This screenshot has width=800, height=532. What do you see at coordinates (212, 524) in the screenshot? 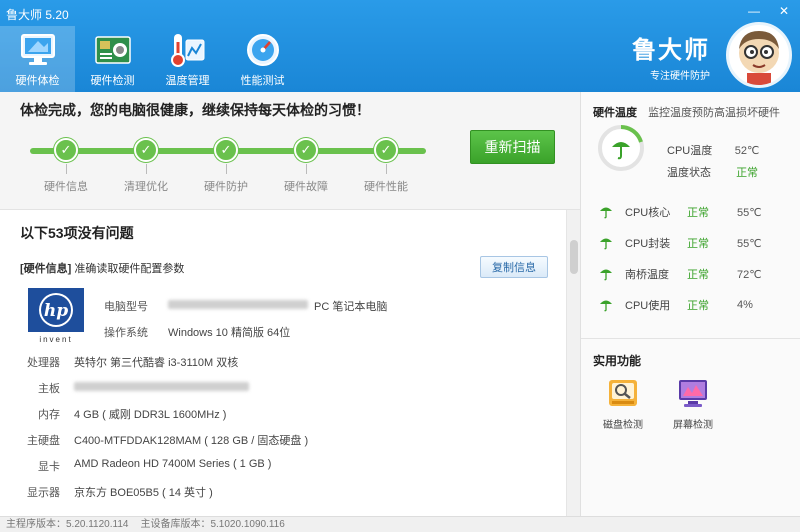
I see `db-version: 主设备库版本：5.1020.1090.116` at bounding box center [212, 524].